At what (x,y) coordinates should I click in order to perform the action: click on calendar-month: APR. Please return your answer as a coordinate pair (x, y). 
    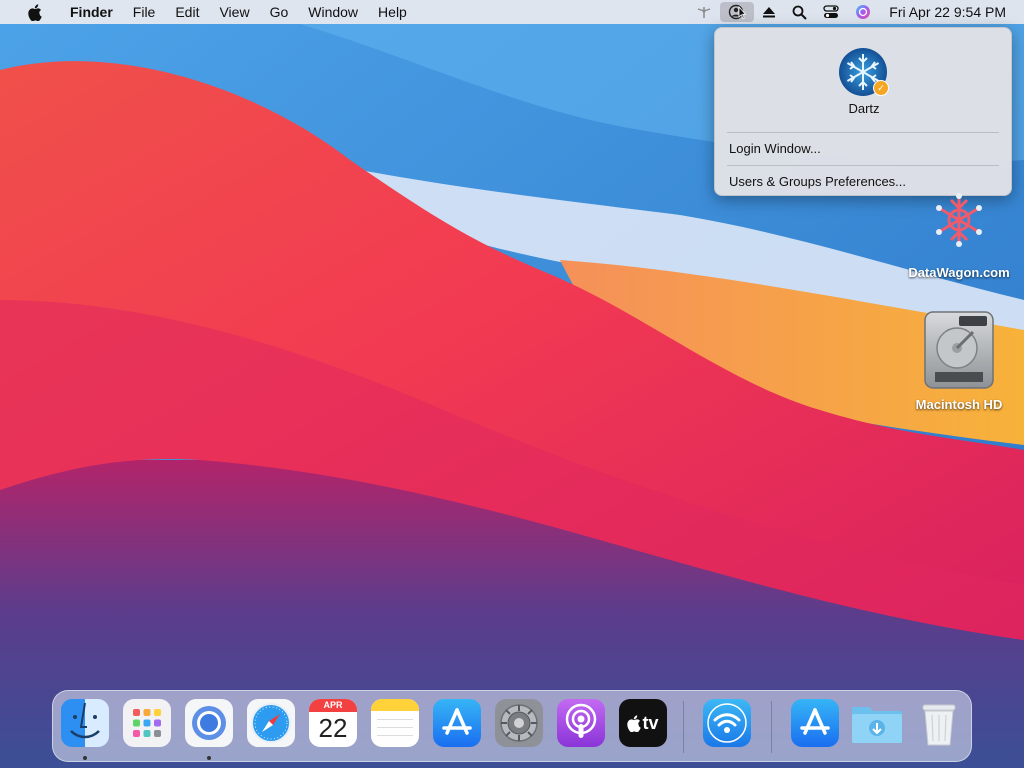
    Looking at the image, I should click on (333, 705).